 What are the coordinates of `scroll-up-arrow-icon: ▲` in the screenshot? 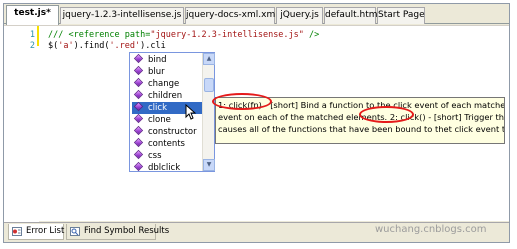 It's located at (209, 59).